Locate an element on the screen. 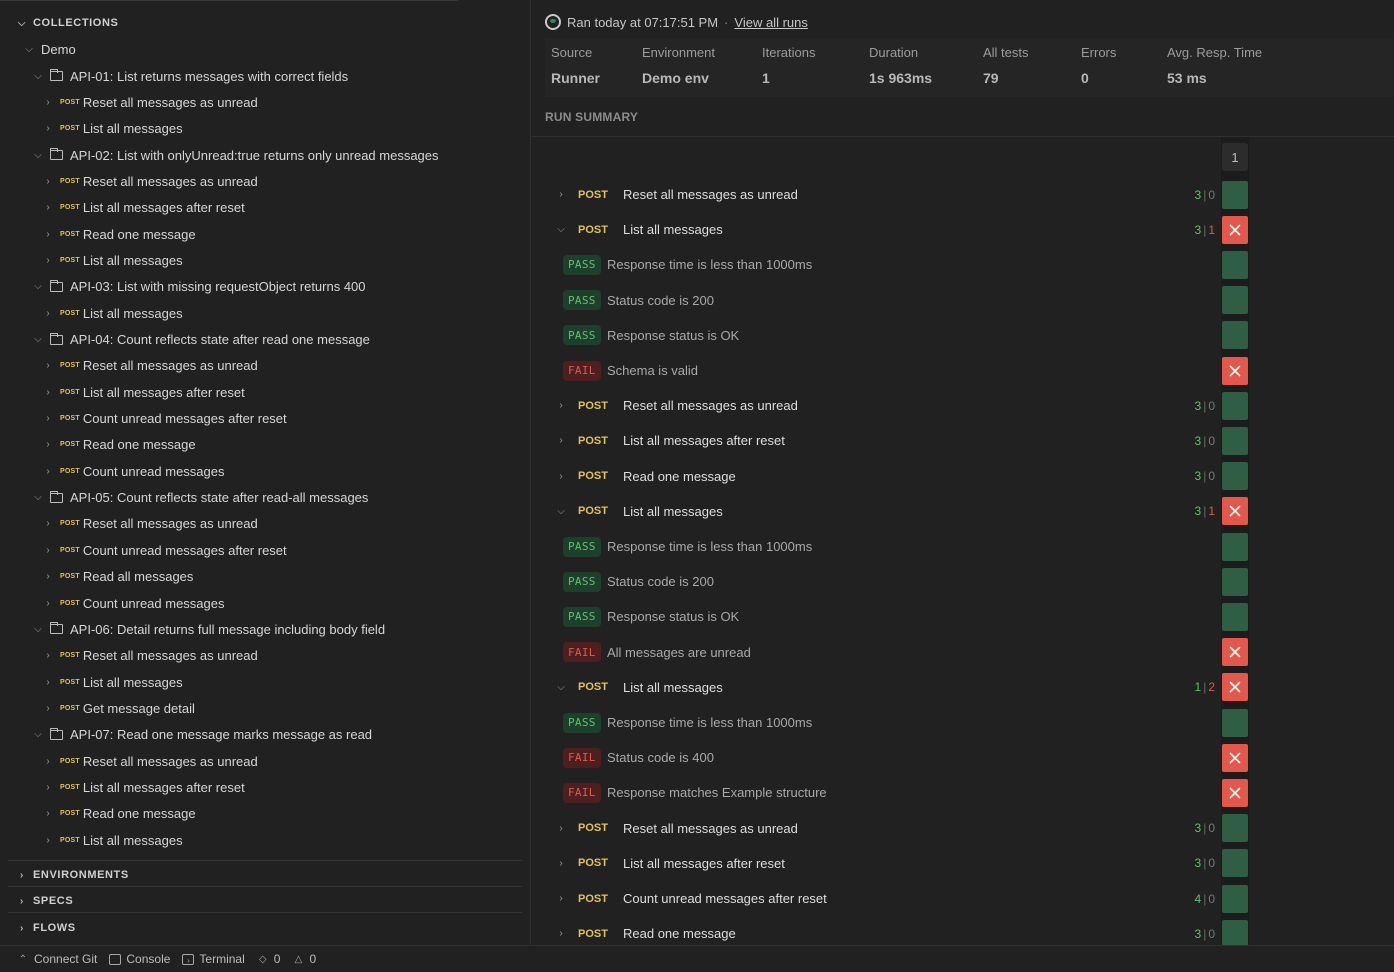  section-header-flows: › FLOWS is located at coordinates (46, 928).